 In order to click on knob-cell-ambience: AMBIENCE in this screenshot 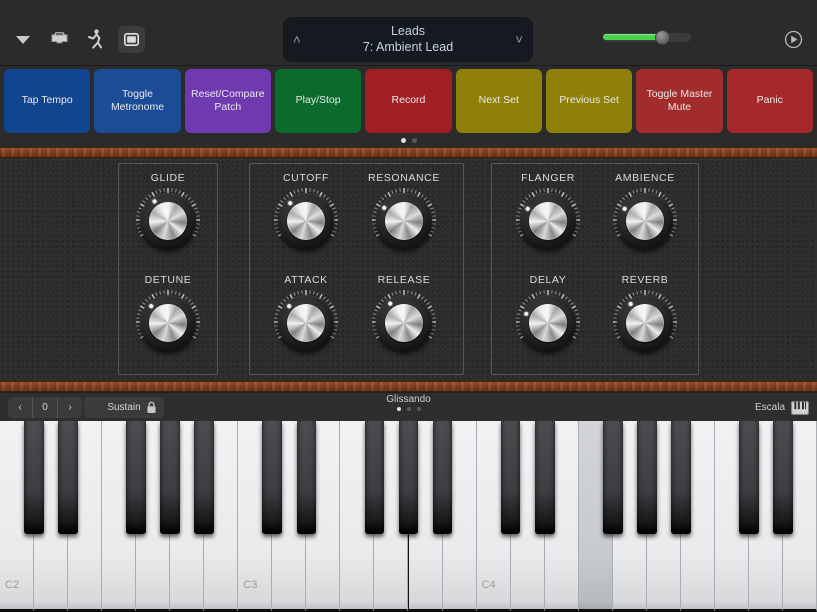, I will do `click(645, 213)`.